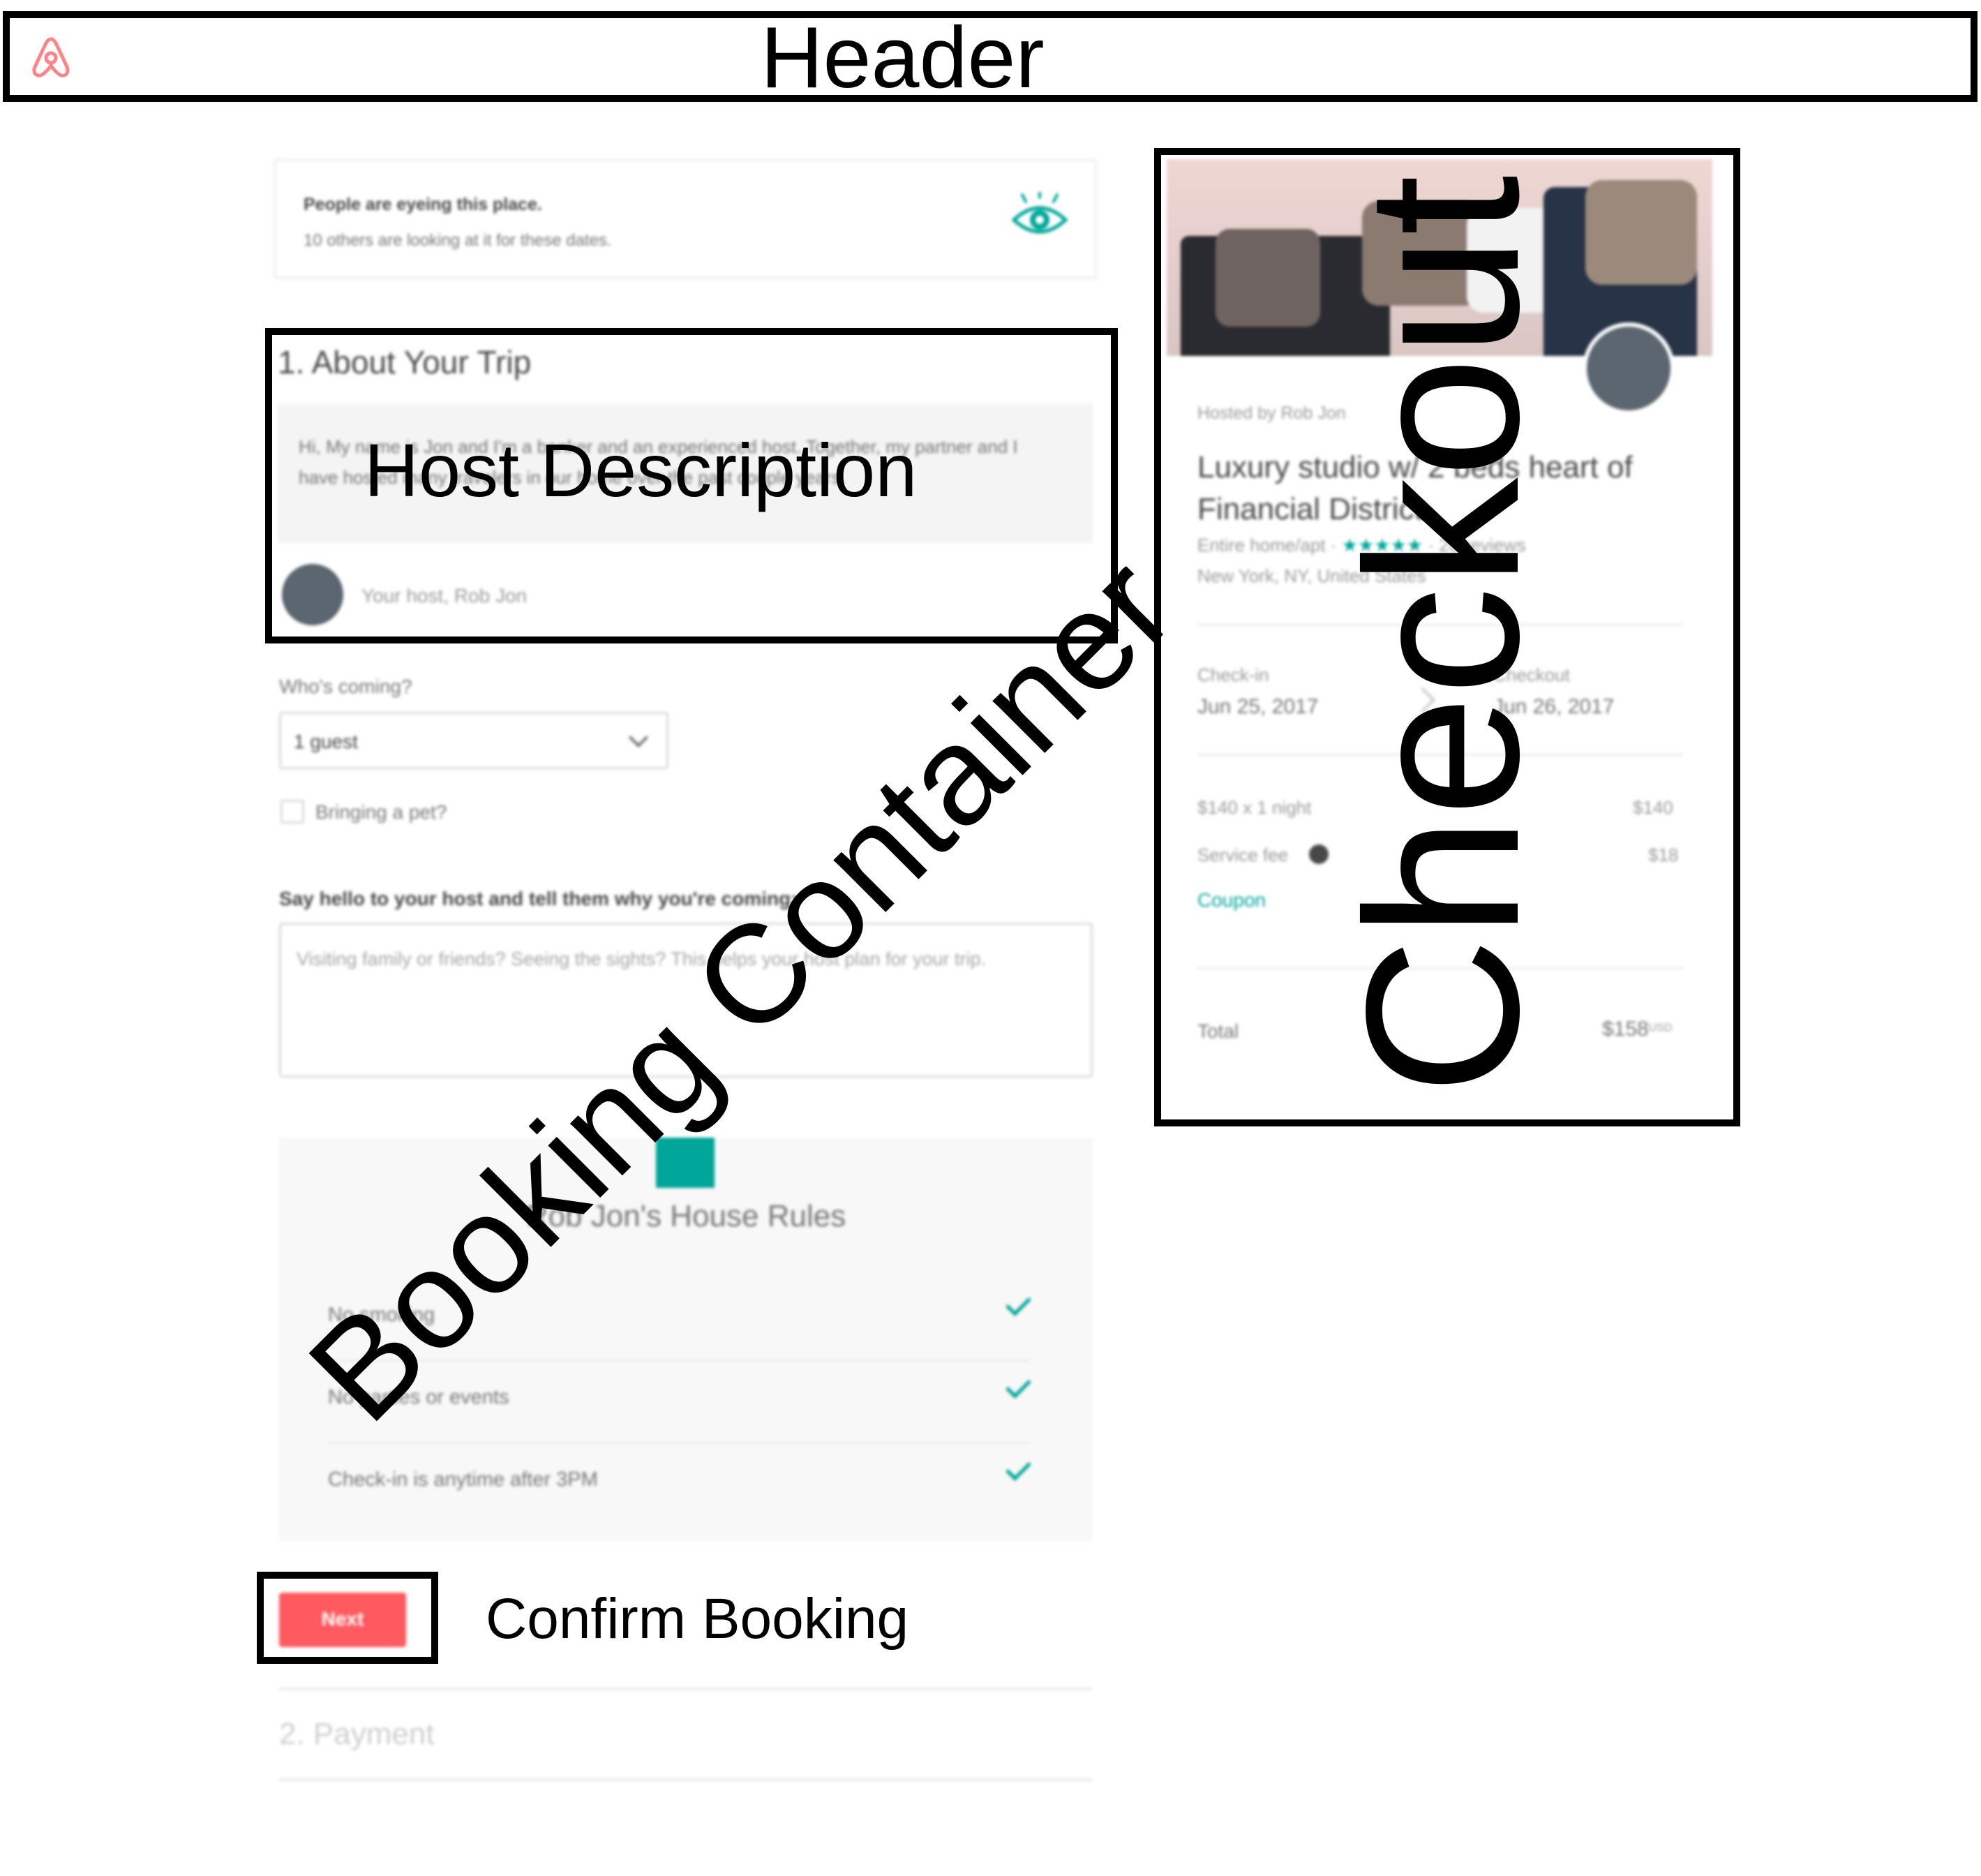  Describe the element at coordinates (326, 741) in the screenshot. I see `guests-value: 1 guest` at that location.